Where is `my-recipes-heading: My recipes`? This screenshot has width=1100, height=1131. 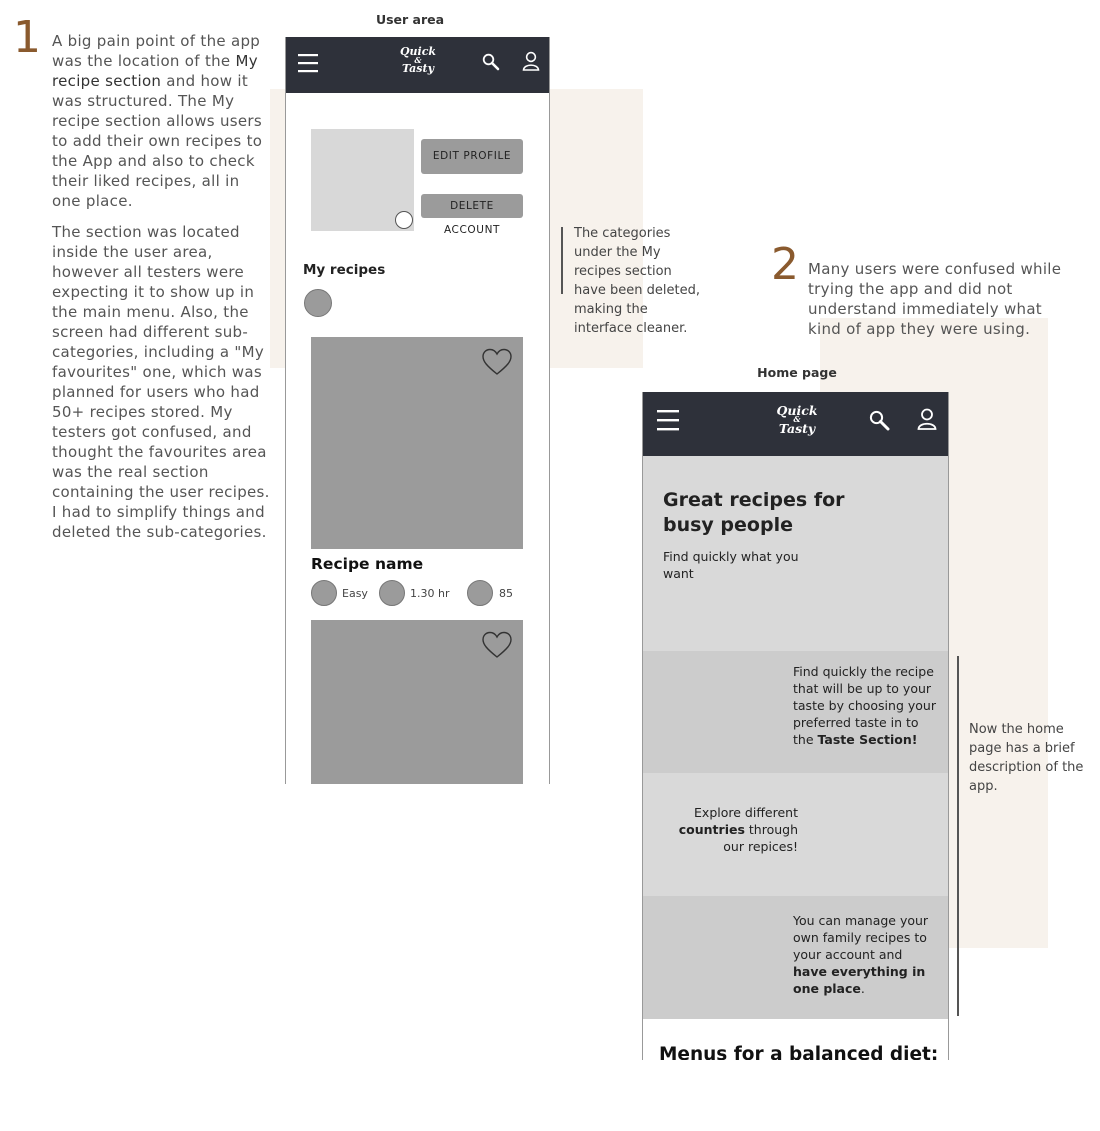 my-recipes-heading: My recipes is located at coordinates (344, 270).